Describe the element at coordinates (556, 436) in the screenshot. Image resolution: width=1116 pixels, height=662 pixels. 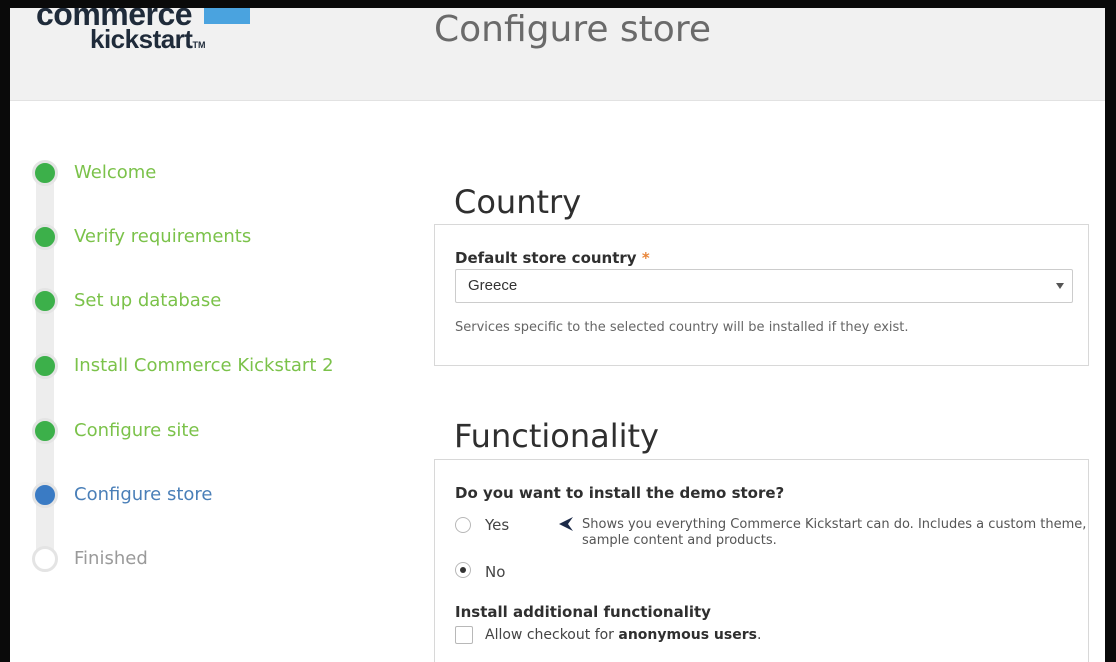
I see `functionality-heading: Functionality` at that location.